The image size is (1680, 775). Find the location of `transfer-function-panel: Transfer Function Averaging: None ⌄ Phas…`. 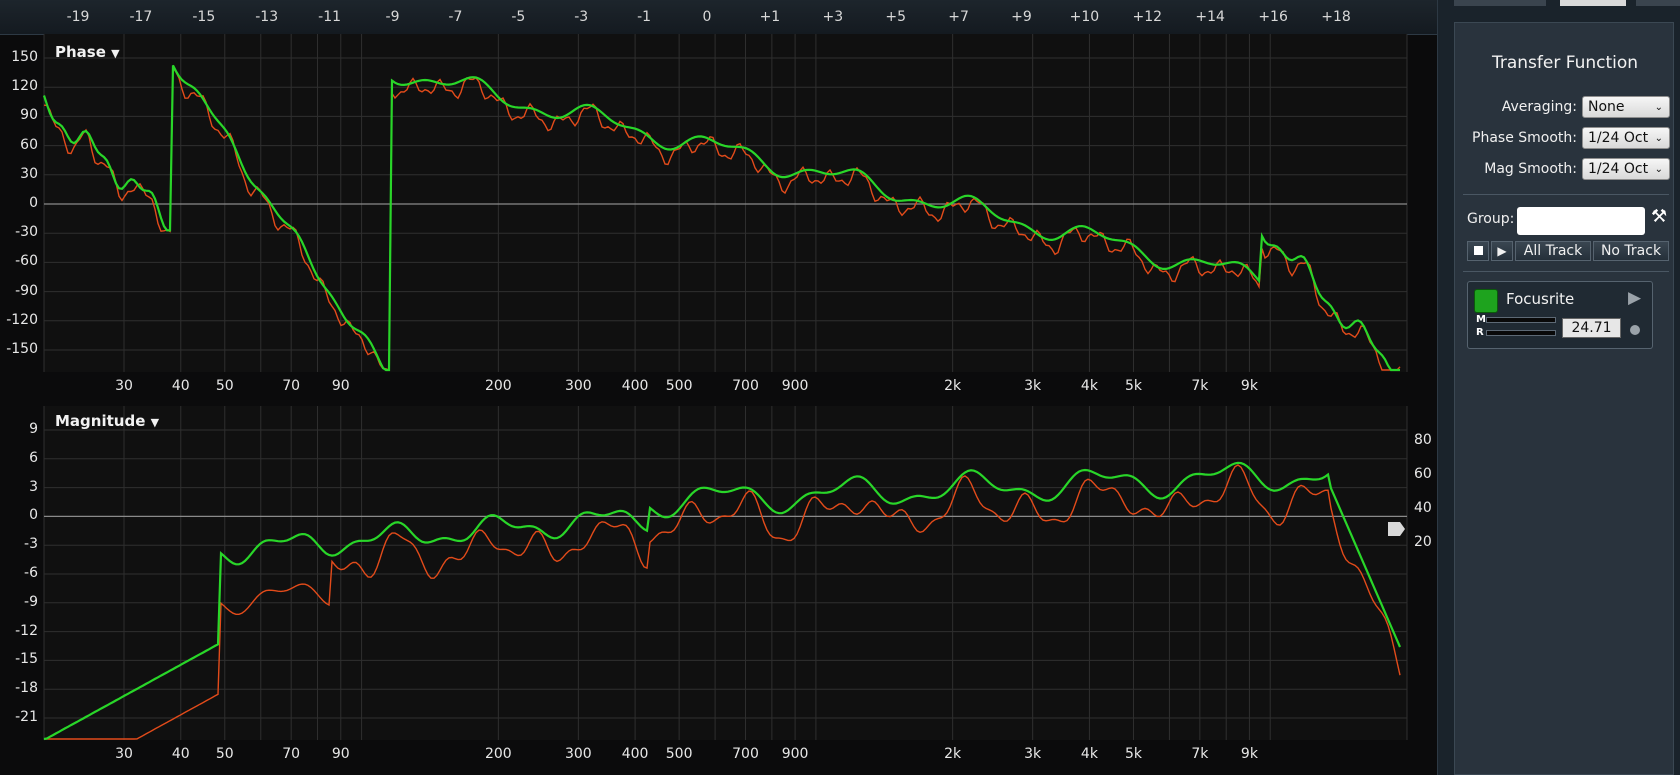

transfer-function-panel: Transfer Function Averaging: None ⌄ Phas… is located at coordinates (1564, 398).